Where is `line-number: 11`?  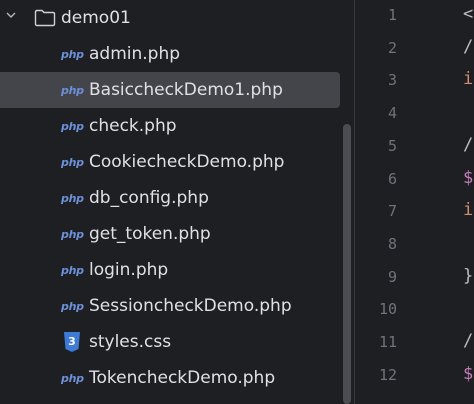
line-number: 11 is located at coordinates (387, 342).